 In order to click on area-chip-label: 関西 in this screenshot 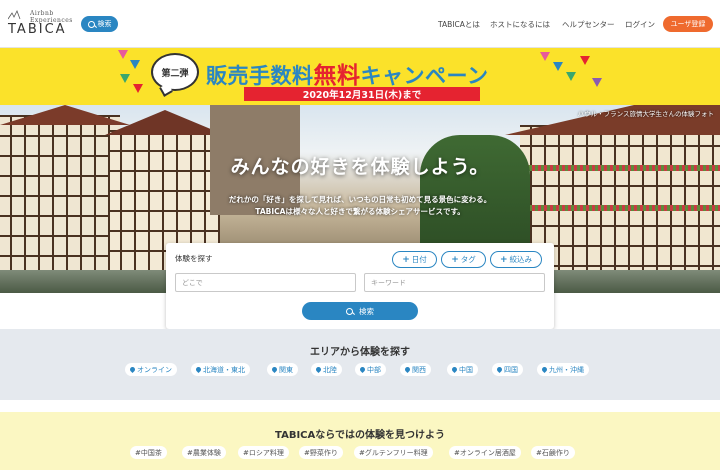, I will do `click(419, 369)`.